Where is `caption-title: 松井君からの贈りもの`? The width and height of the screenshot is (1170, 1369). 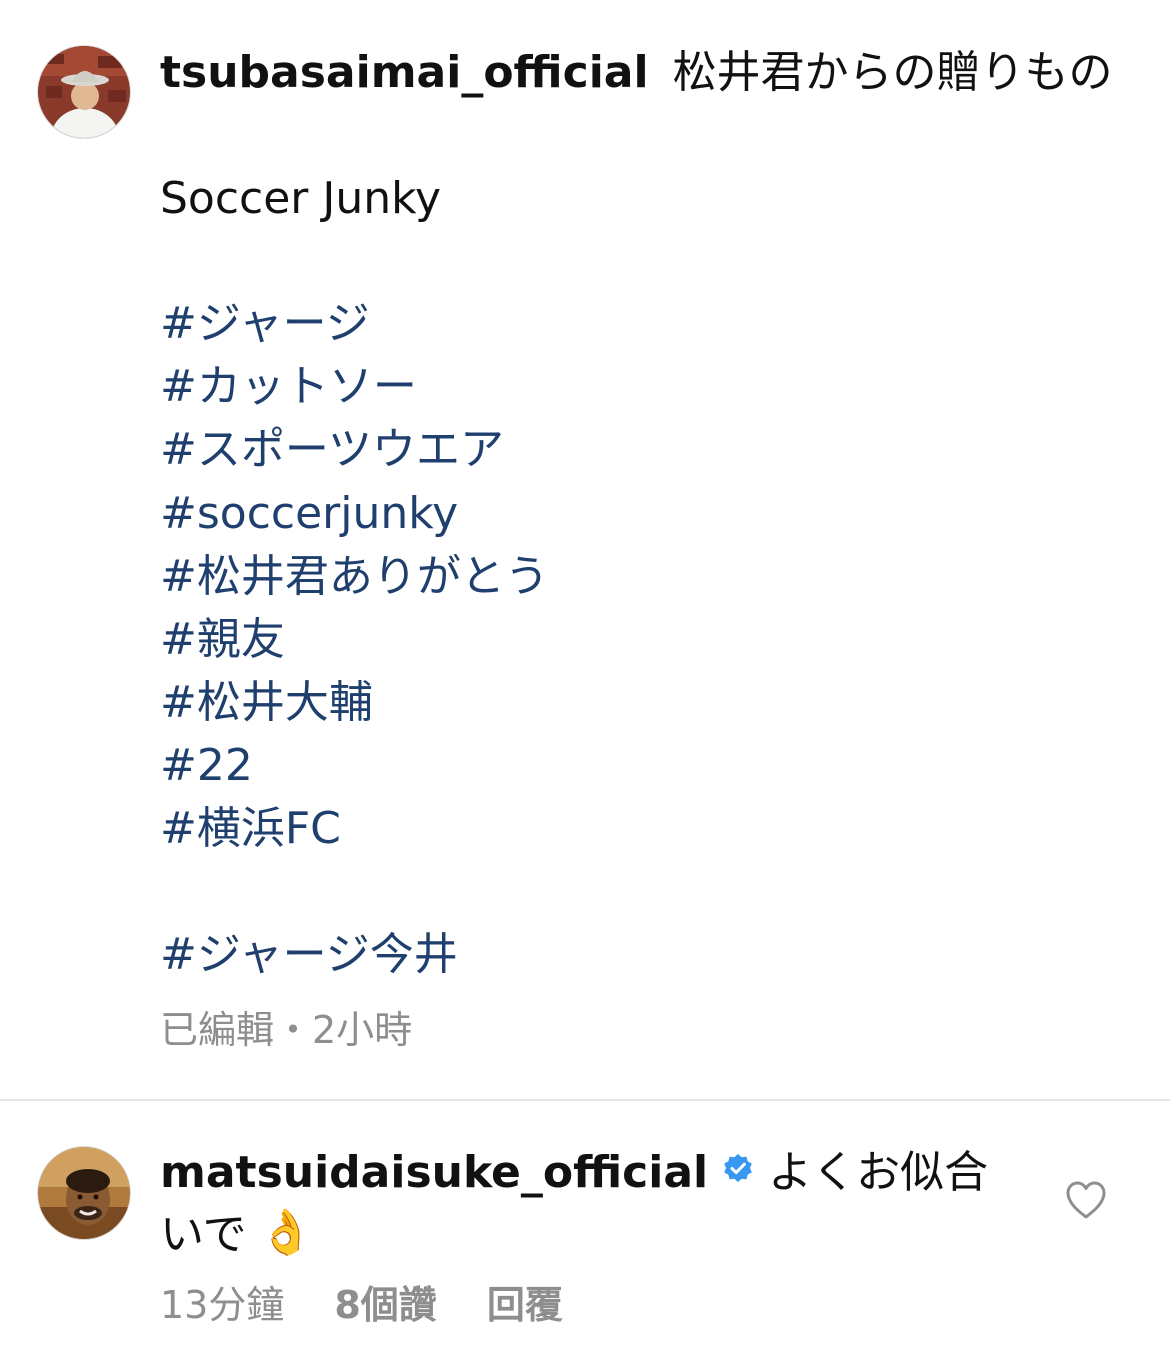
caption-title: 松井君からの贈りもの is located at coordinates (892, 72).